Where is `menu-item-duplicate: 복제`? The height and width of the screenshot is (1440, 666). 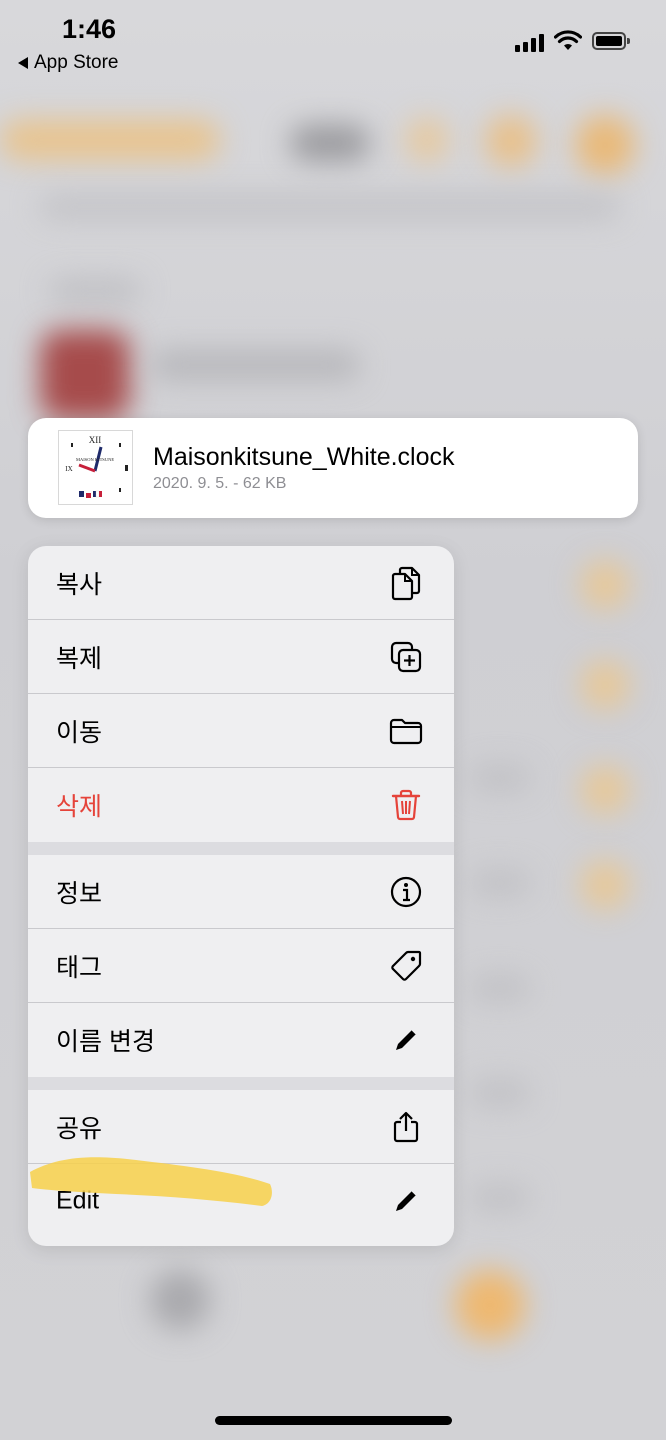 menu-item-duplicate: 복제 is located at coordinates (241, 657).